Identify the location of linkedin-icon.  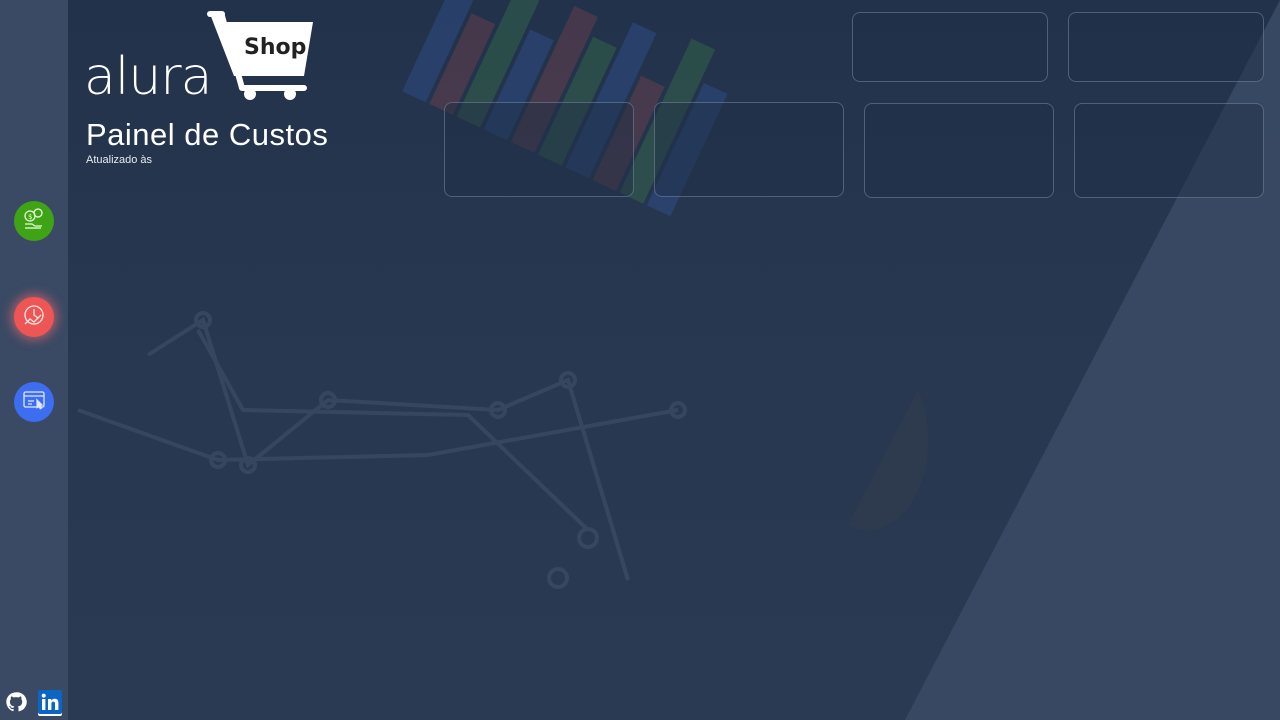
(50, 704).